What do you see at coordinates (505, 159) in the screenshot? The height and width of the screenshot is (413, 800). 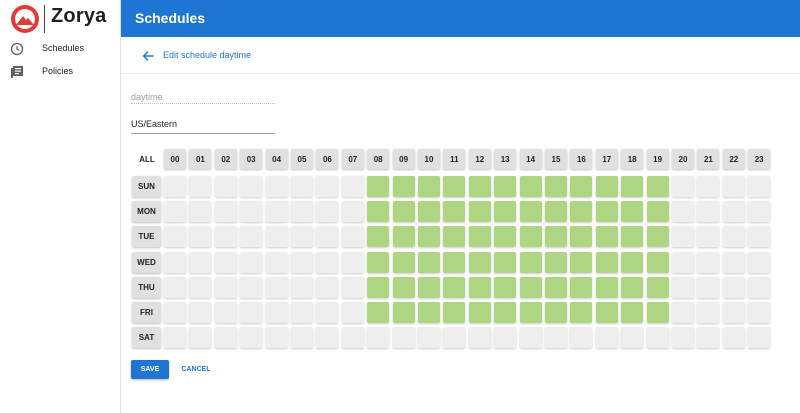 I see `hour-header-13: 13` at bounding box center [505, 159].